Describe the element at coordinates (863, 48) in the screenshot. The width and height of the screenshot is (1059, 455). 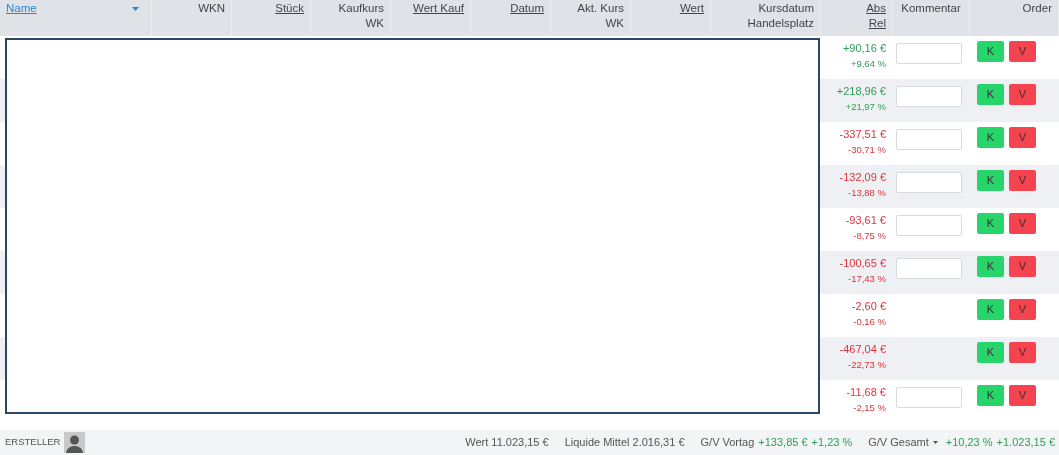
I see `abs-change: +90,16 €` at that location.